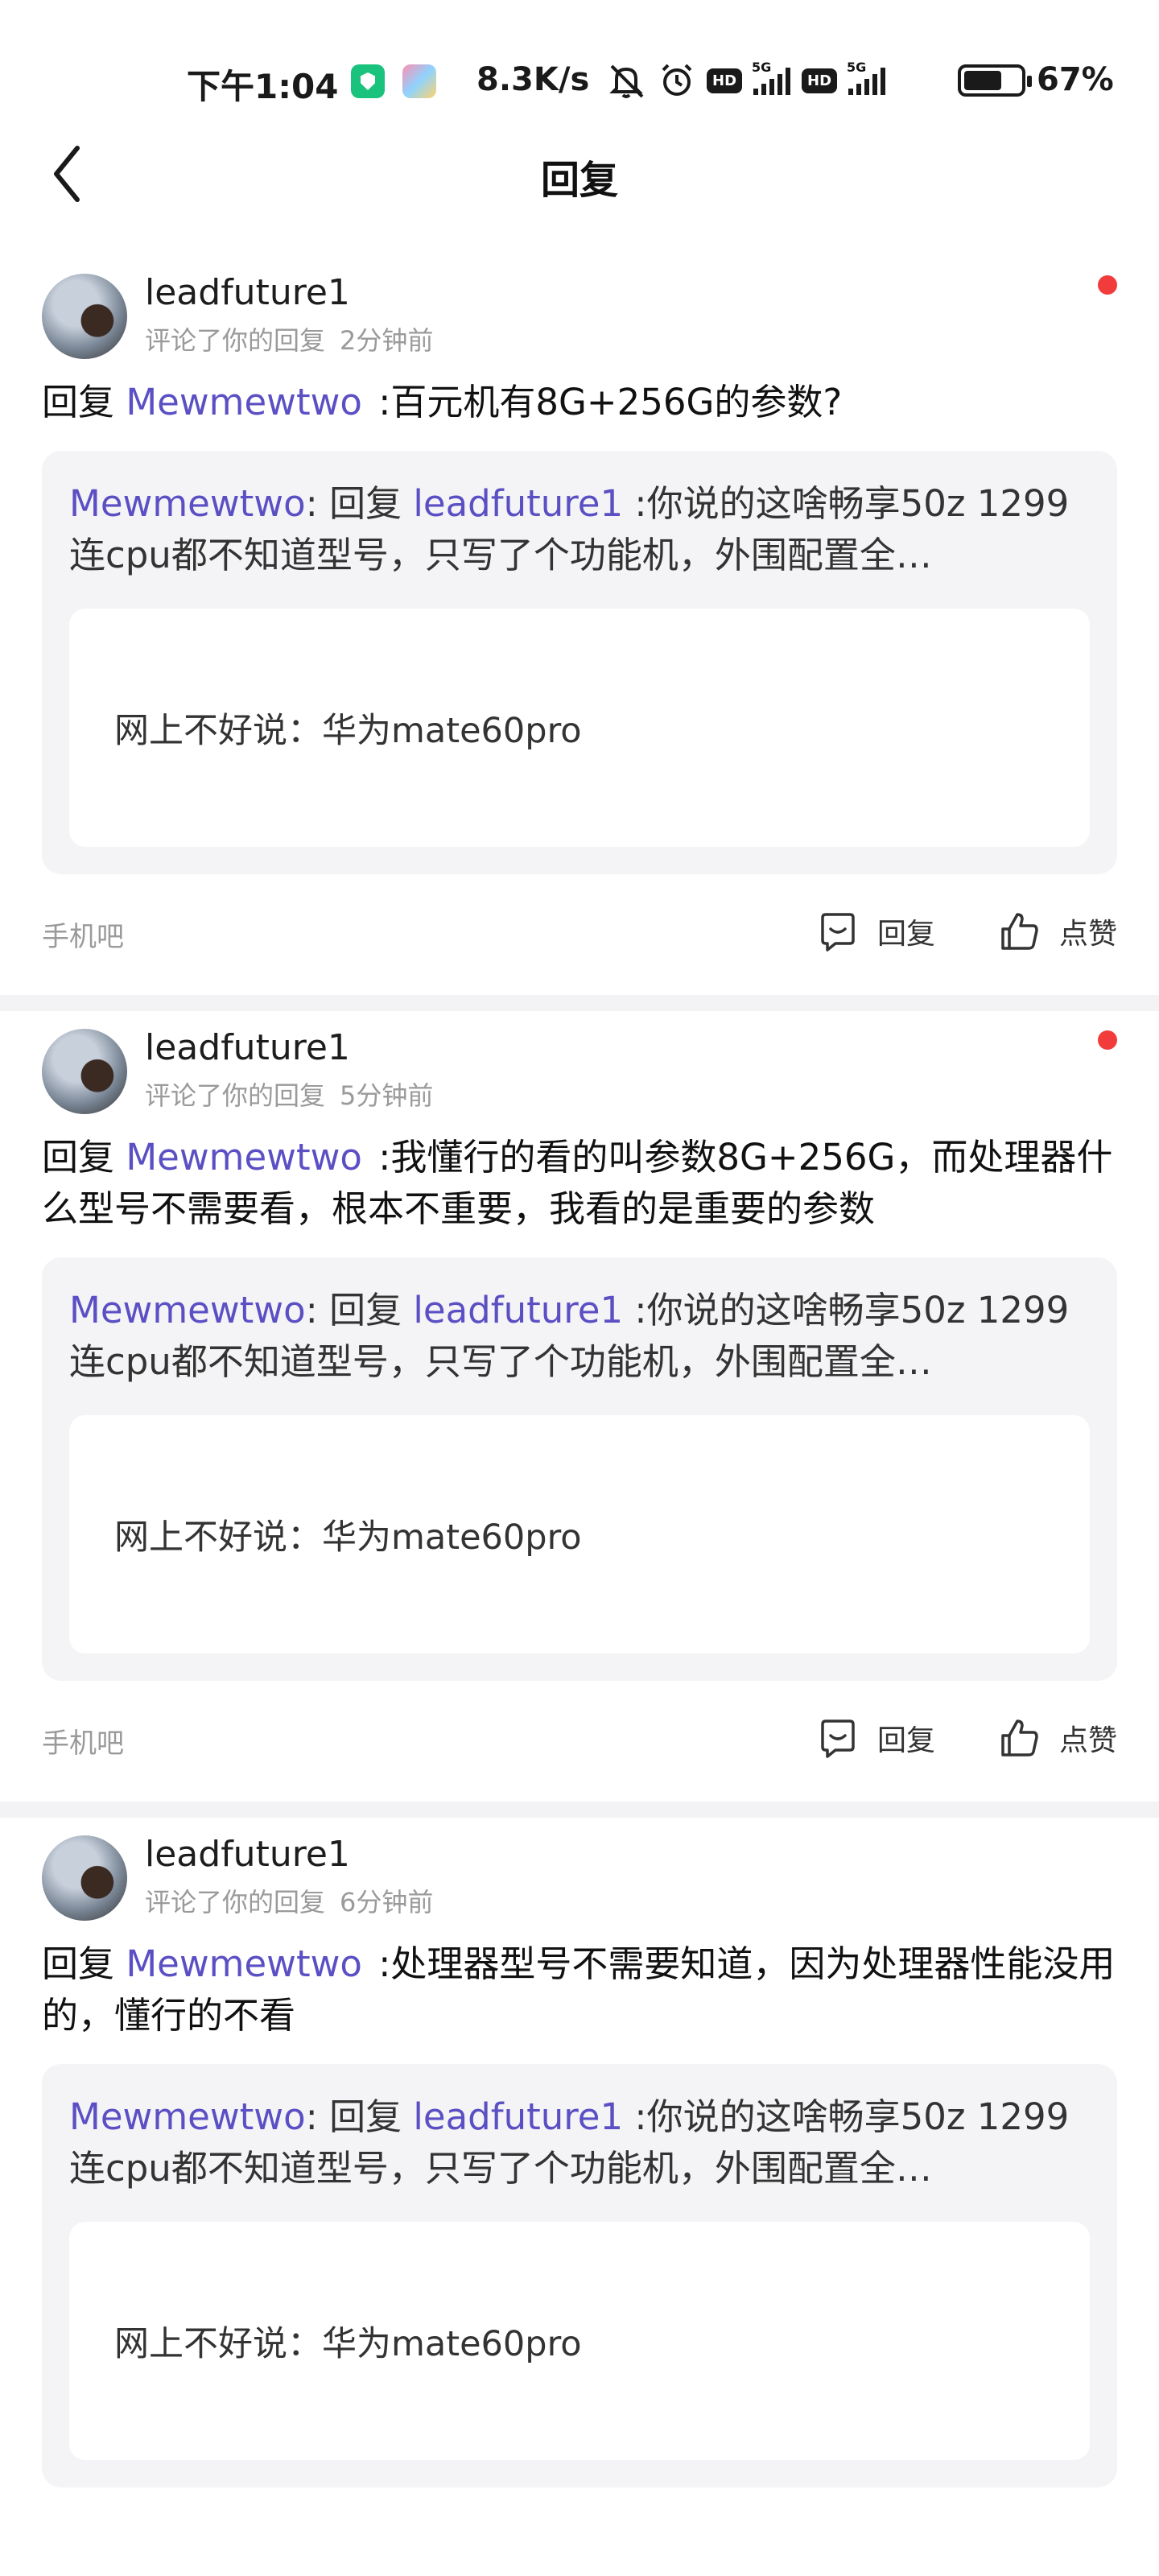 The image size is (1159, 2576). What do you see at coordinates (579, 1878) in the screenshot?
I see `card-header: leadfuture1 评论了你的回复 6分钟前` at bounding box center [579, 1878].